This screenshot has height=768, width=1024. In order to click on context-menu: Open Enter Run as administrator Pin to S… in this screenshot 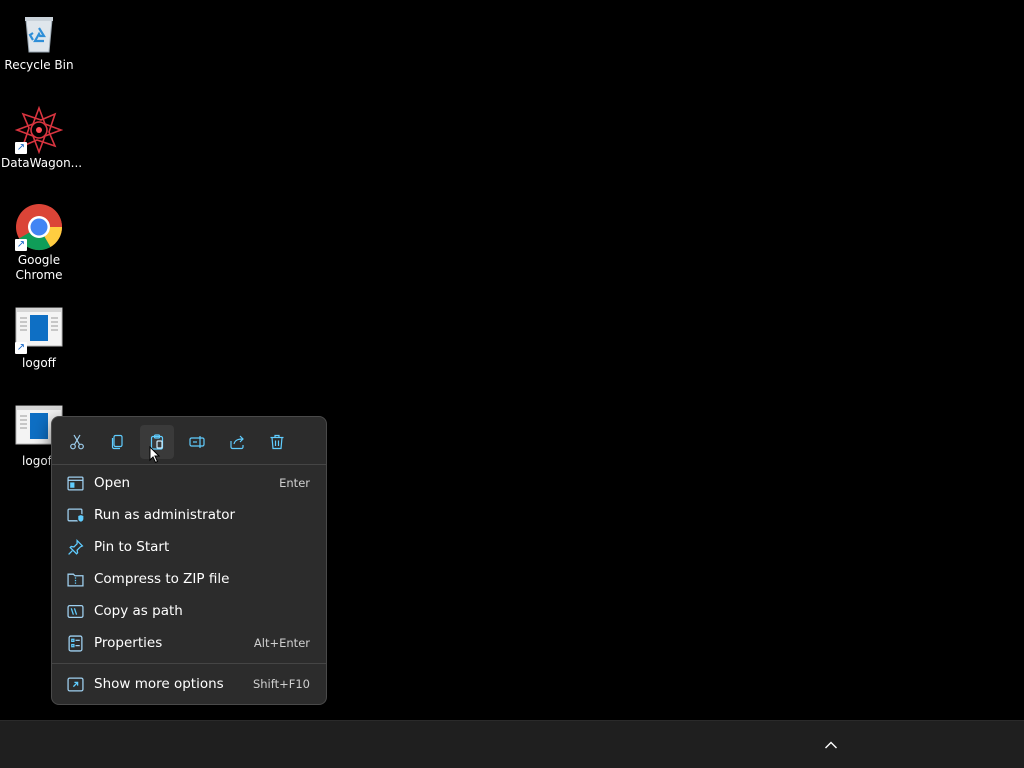, I will do `click(189, 560)`.